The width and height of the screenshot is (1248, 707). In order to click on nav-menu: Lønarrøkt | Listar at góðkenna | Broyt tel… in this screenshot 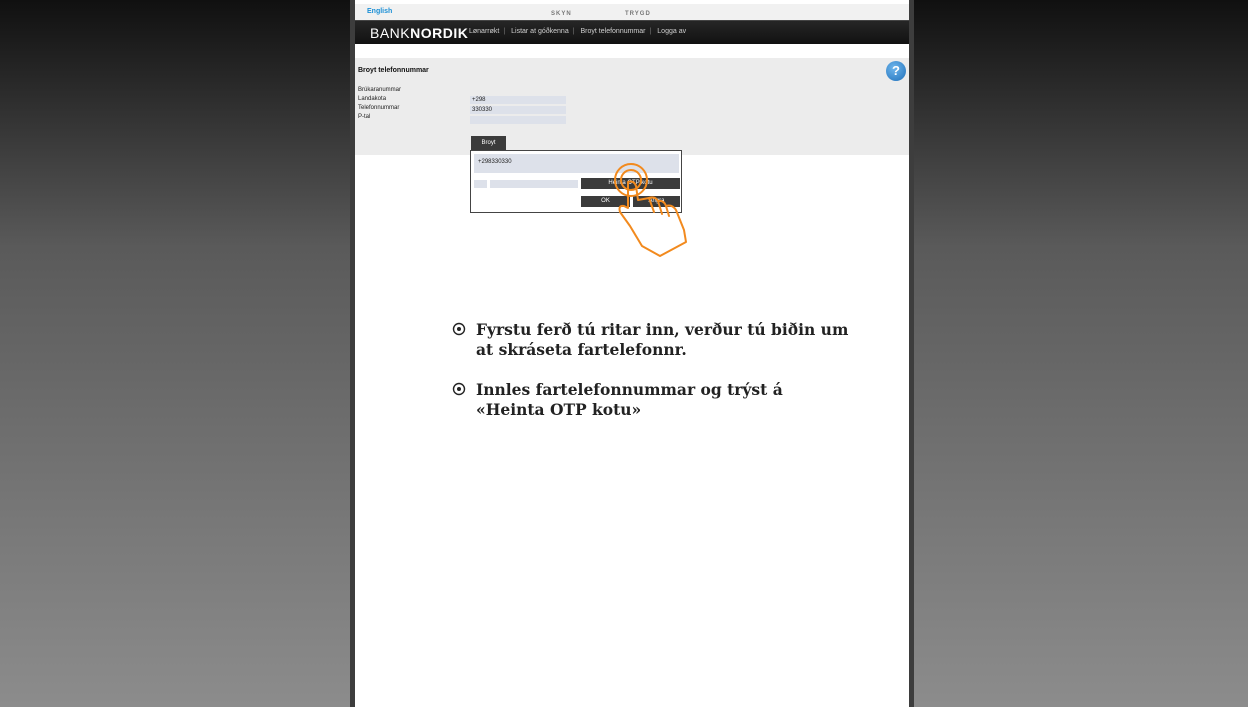, I will do `click(578, 31)`.